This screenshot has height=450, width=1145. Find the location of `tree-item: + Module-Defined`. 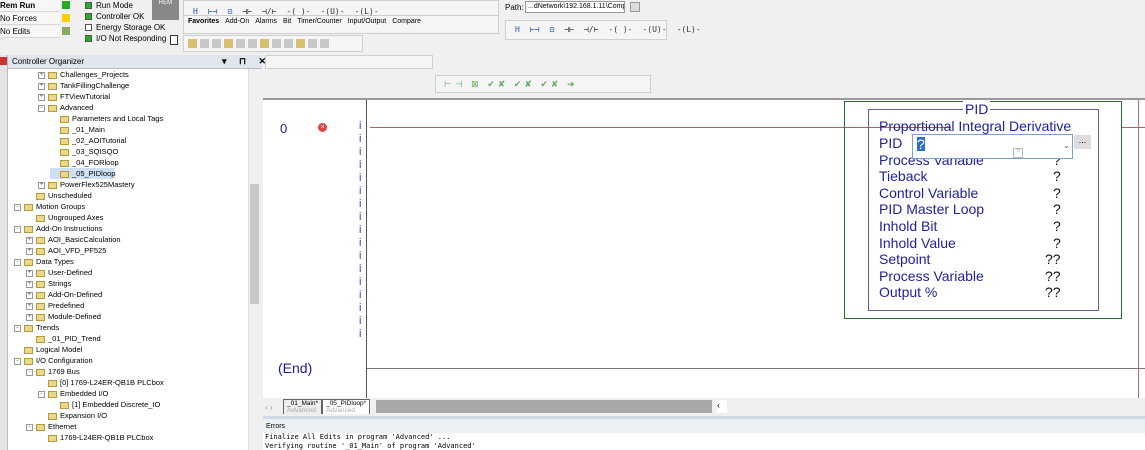

tree-item: + Module-Defined is located at coordinates (63, 316).